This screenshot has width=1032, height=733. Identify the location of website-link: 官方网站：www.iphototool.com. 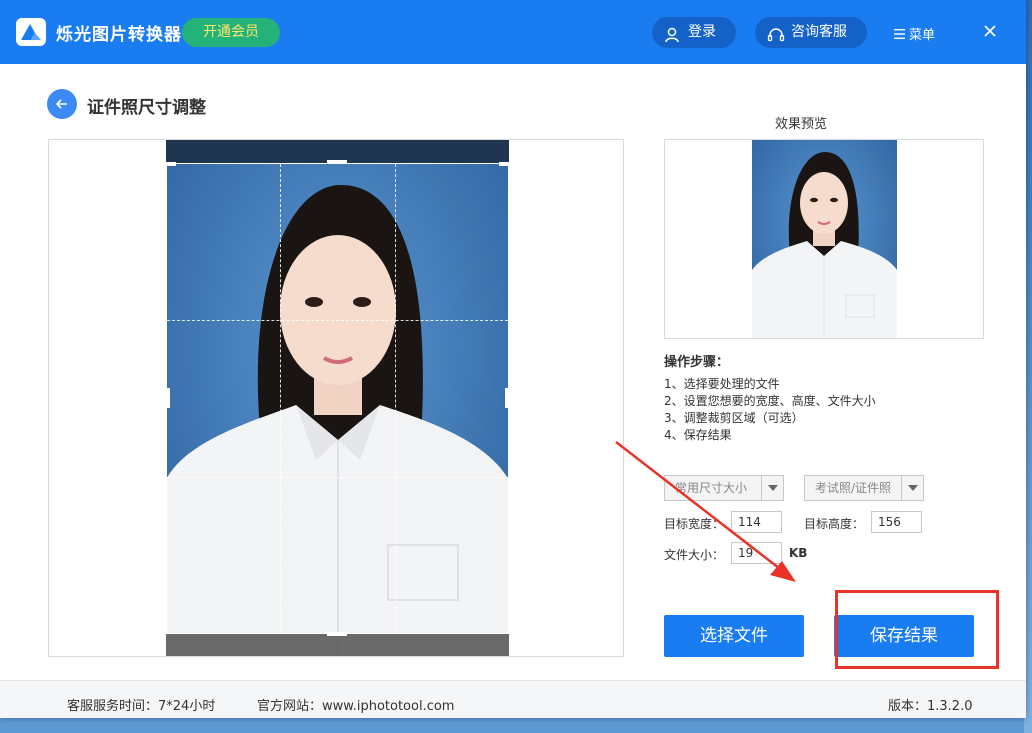
(355, 704).